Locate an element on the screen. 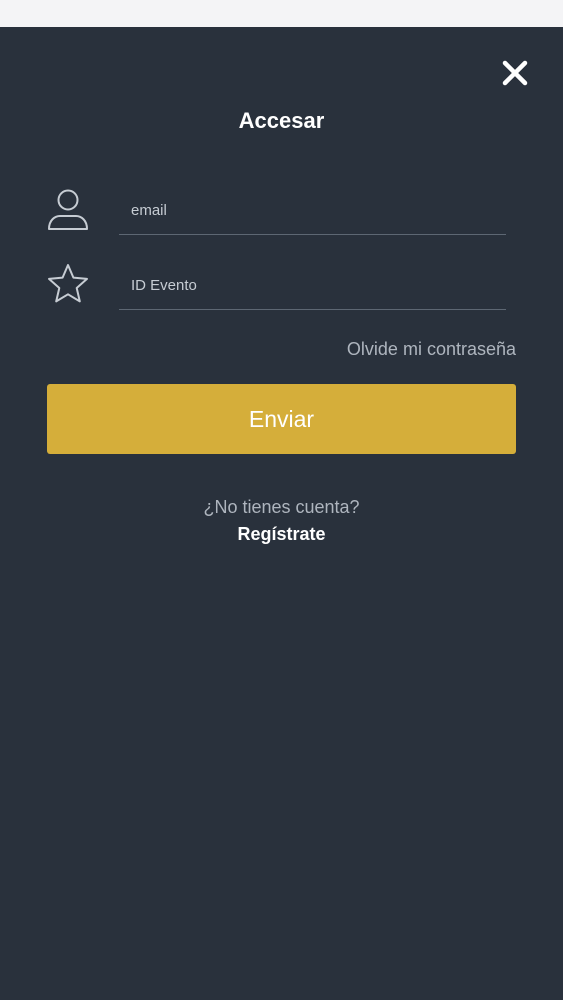 This screenshot has width=563, height=1000. no-account-text: ¿No tienes cuenta? is located at coordinates (281, 507).